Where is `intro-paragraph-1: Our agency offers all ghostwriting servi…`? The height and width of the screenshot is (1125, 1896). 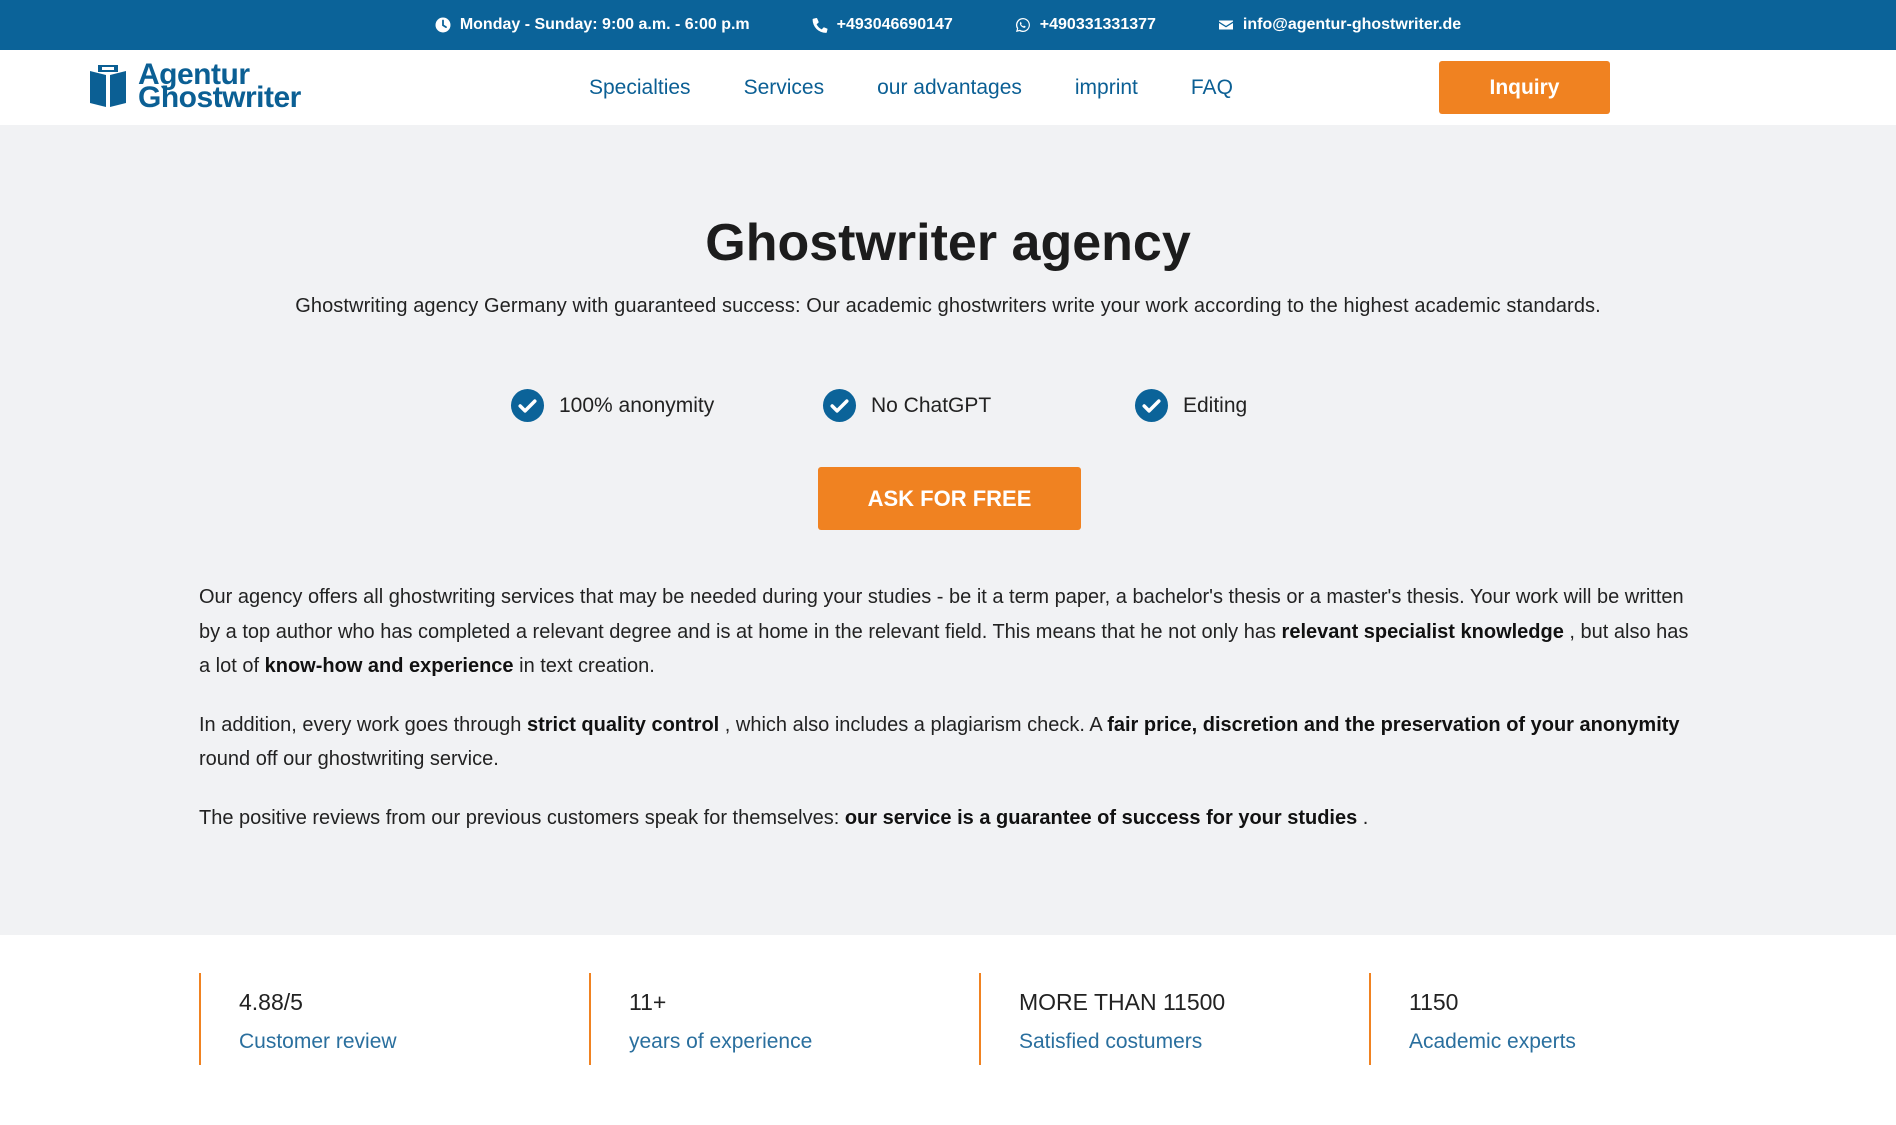
intro-paragraph-1: Our agency offers all ghostwriting servi… is located at coordinates (949, 632).